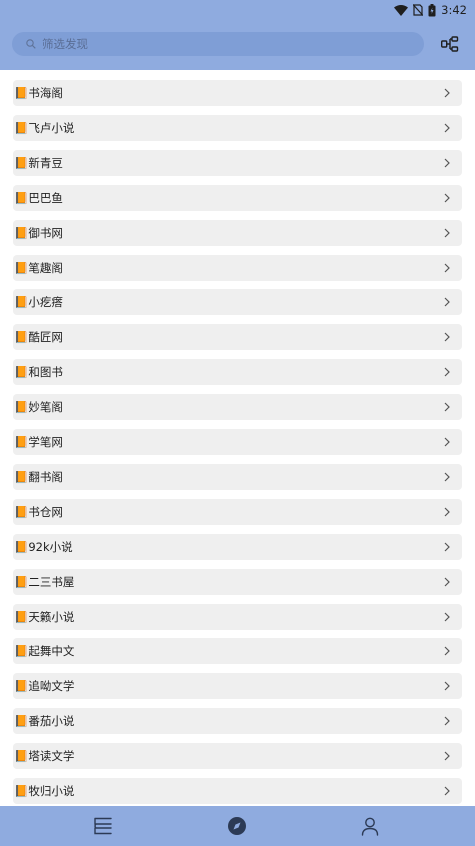  I want to click on source-name: 📙起舞中文, so click(44, 651).